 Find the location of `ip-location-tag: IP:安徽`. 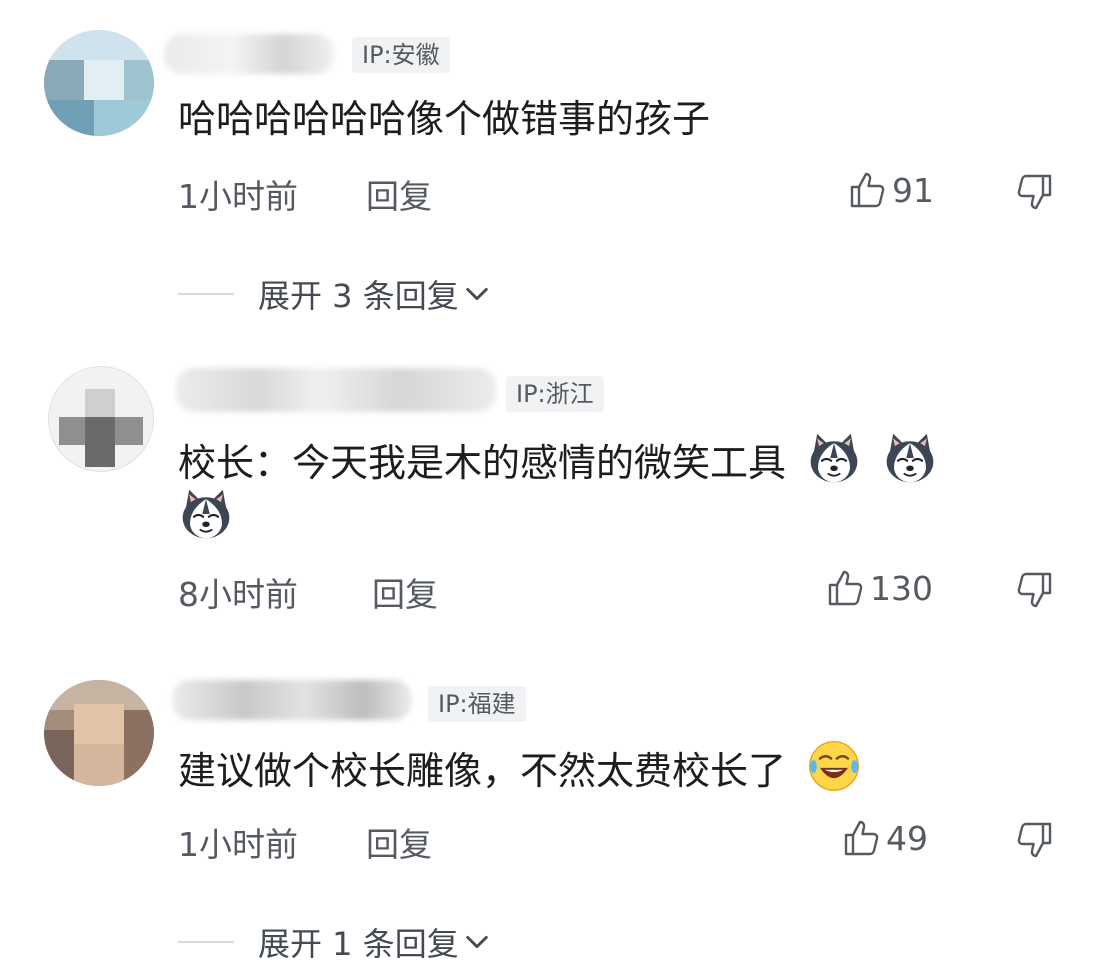

ip-location-tag: IP:安徽 is located at coordinates (401, 55).